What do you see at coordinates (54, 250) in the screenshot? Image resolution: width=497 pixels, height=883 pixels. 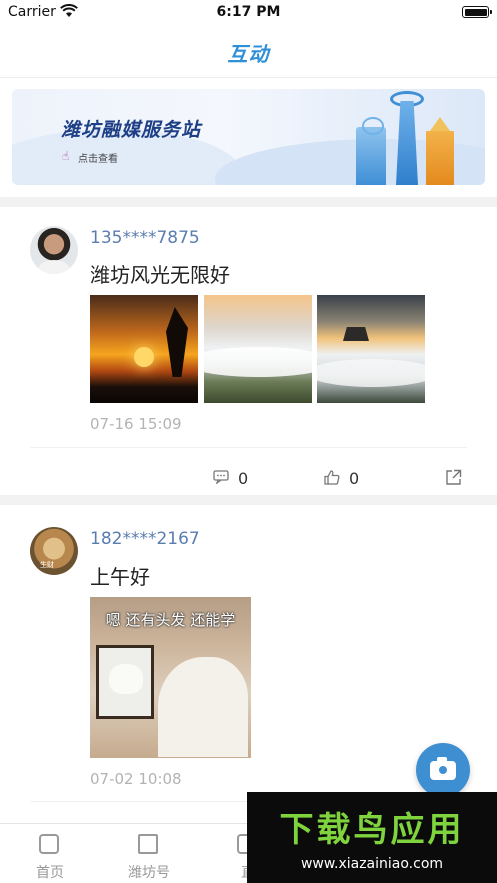 I see `avatar` at bounding box center [54, 250].